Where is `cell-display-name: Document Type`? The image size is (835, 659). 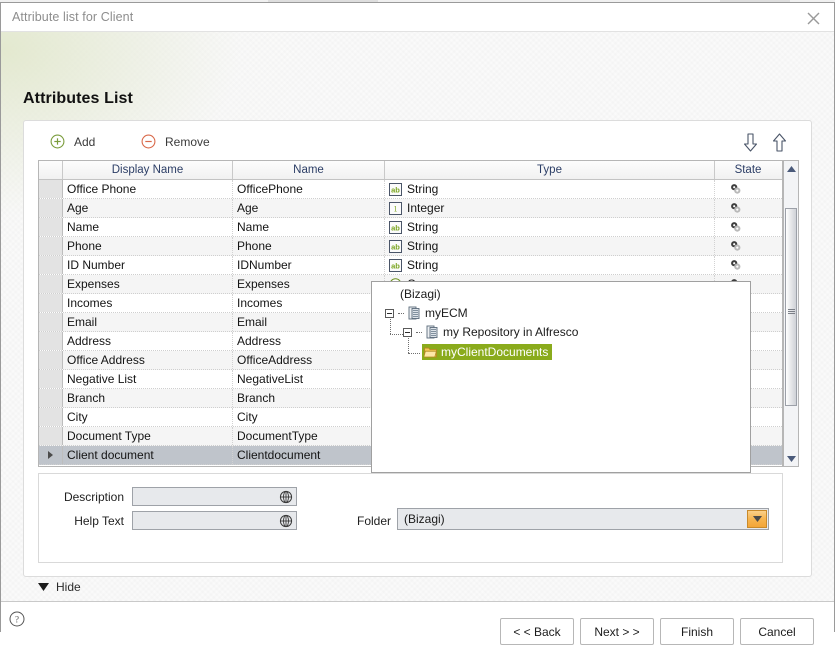
cell-display-name: Document Type is located at coordinates (148, 436).